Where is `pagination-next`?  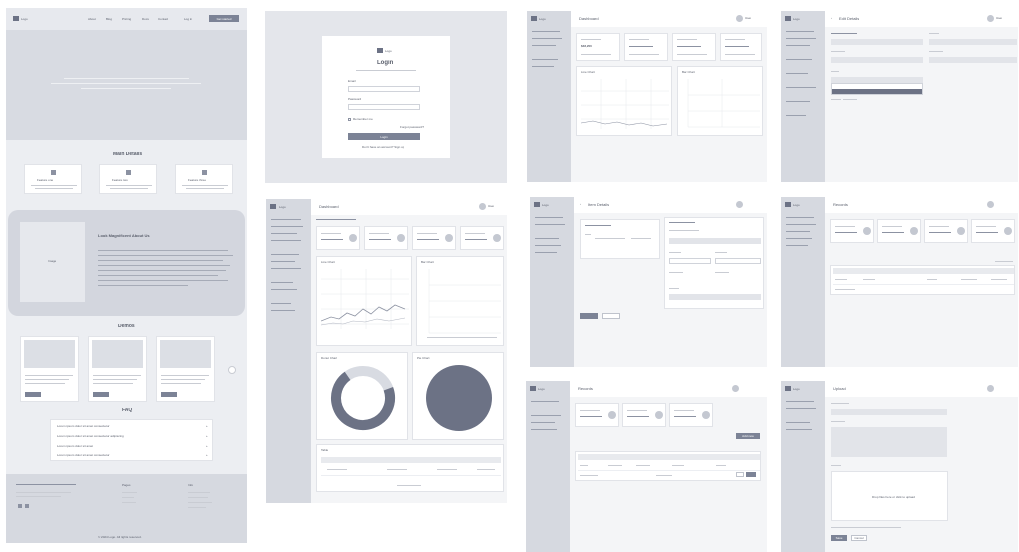 pagination-next is located at coordinates (751, 474).